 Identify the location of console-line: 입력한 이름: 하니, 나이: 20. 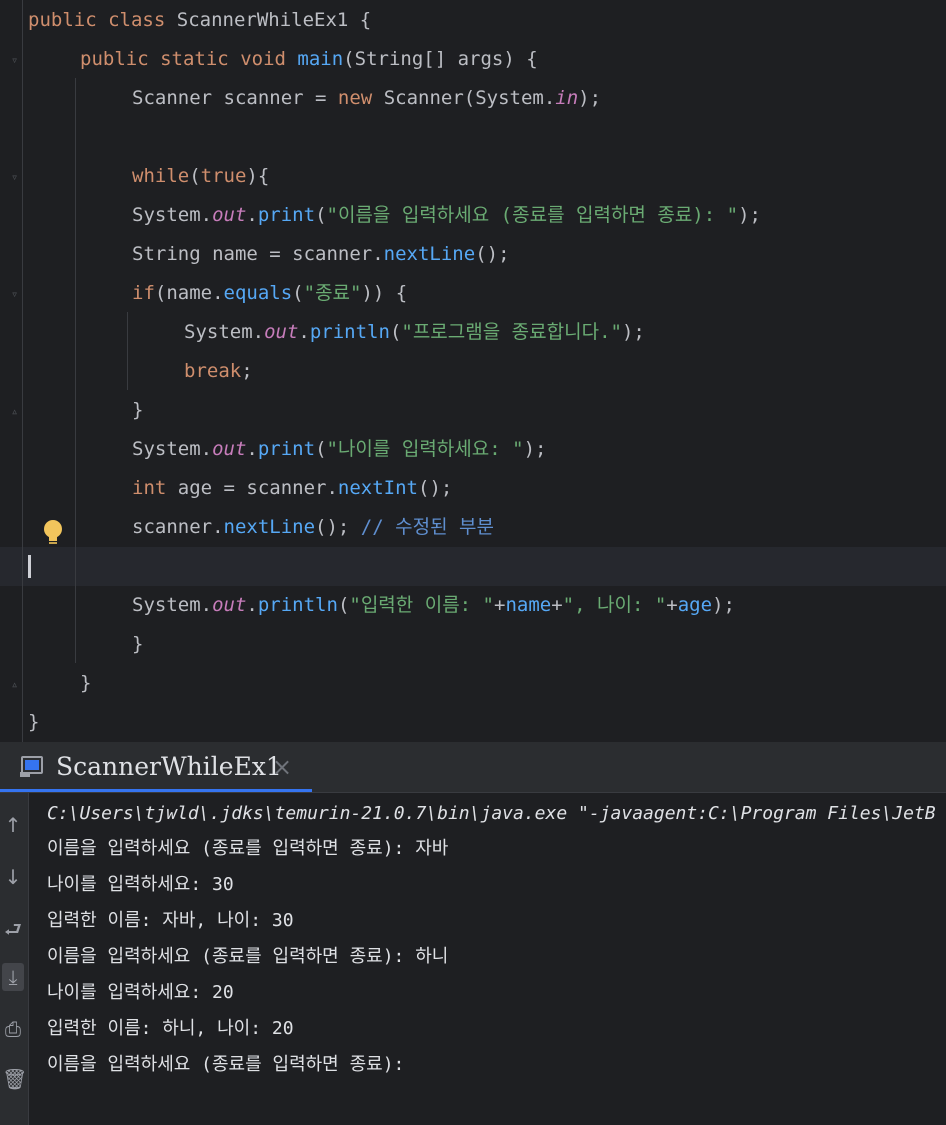
(170, 1028).